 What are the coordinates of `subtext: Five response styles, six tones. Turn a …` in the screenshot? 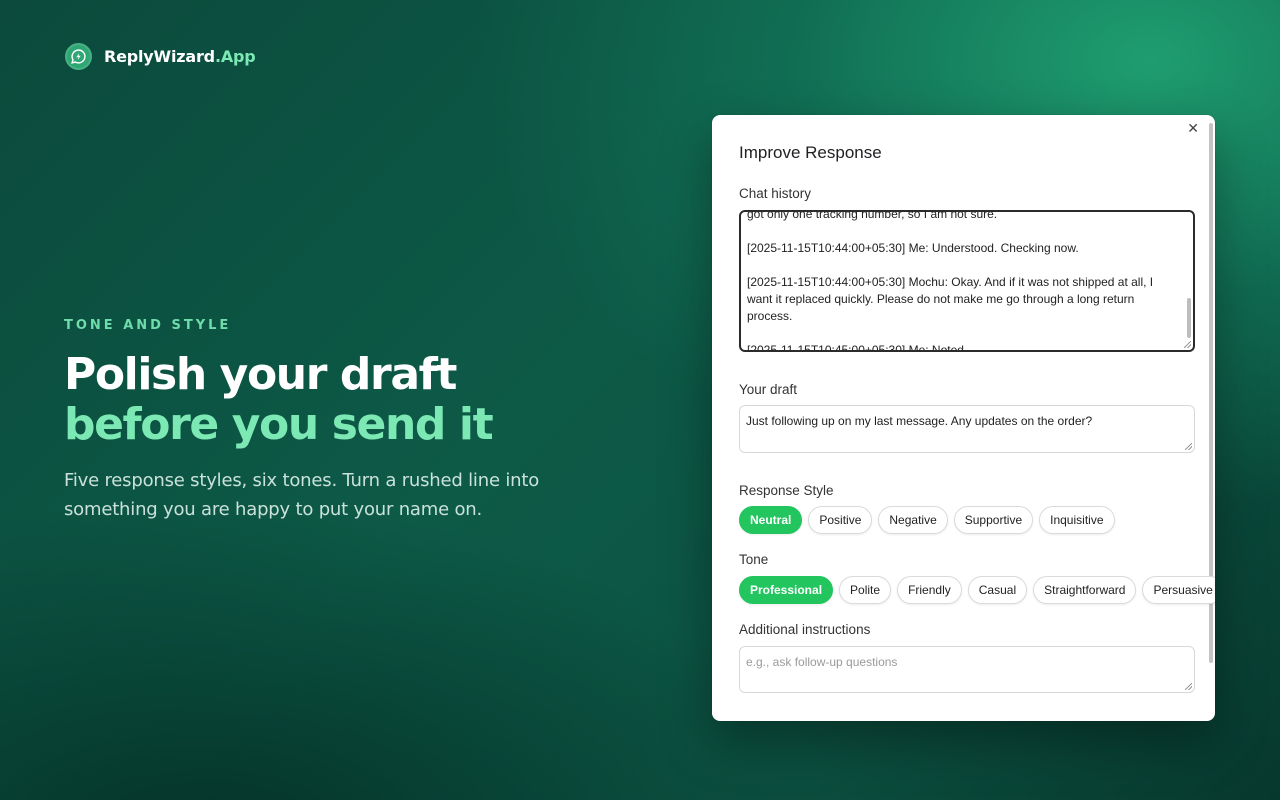 It's located at (302, 495).